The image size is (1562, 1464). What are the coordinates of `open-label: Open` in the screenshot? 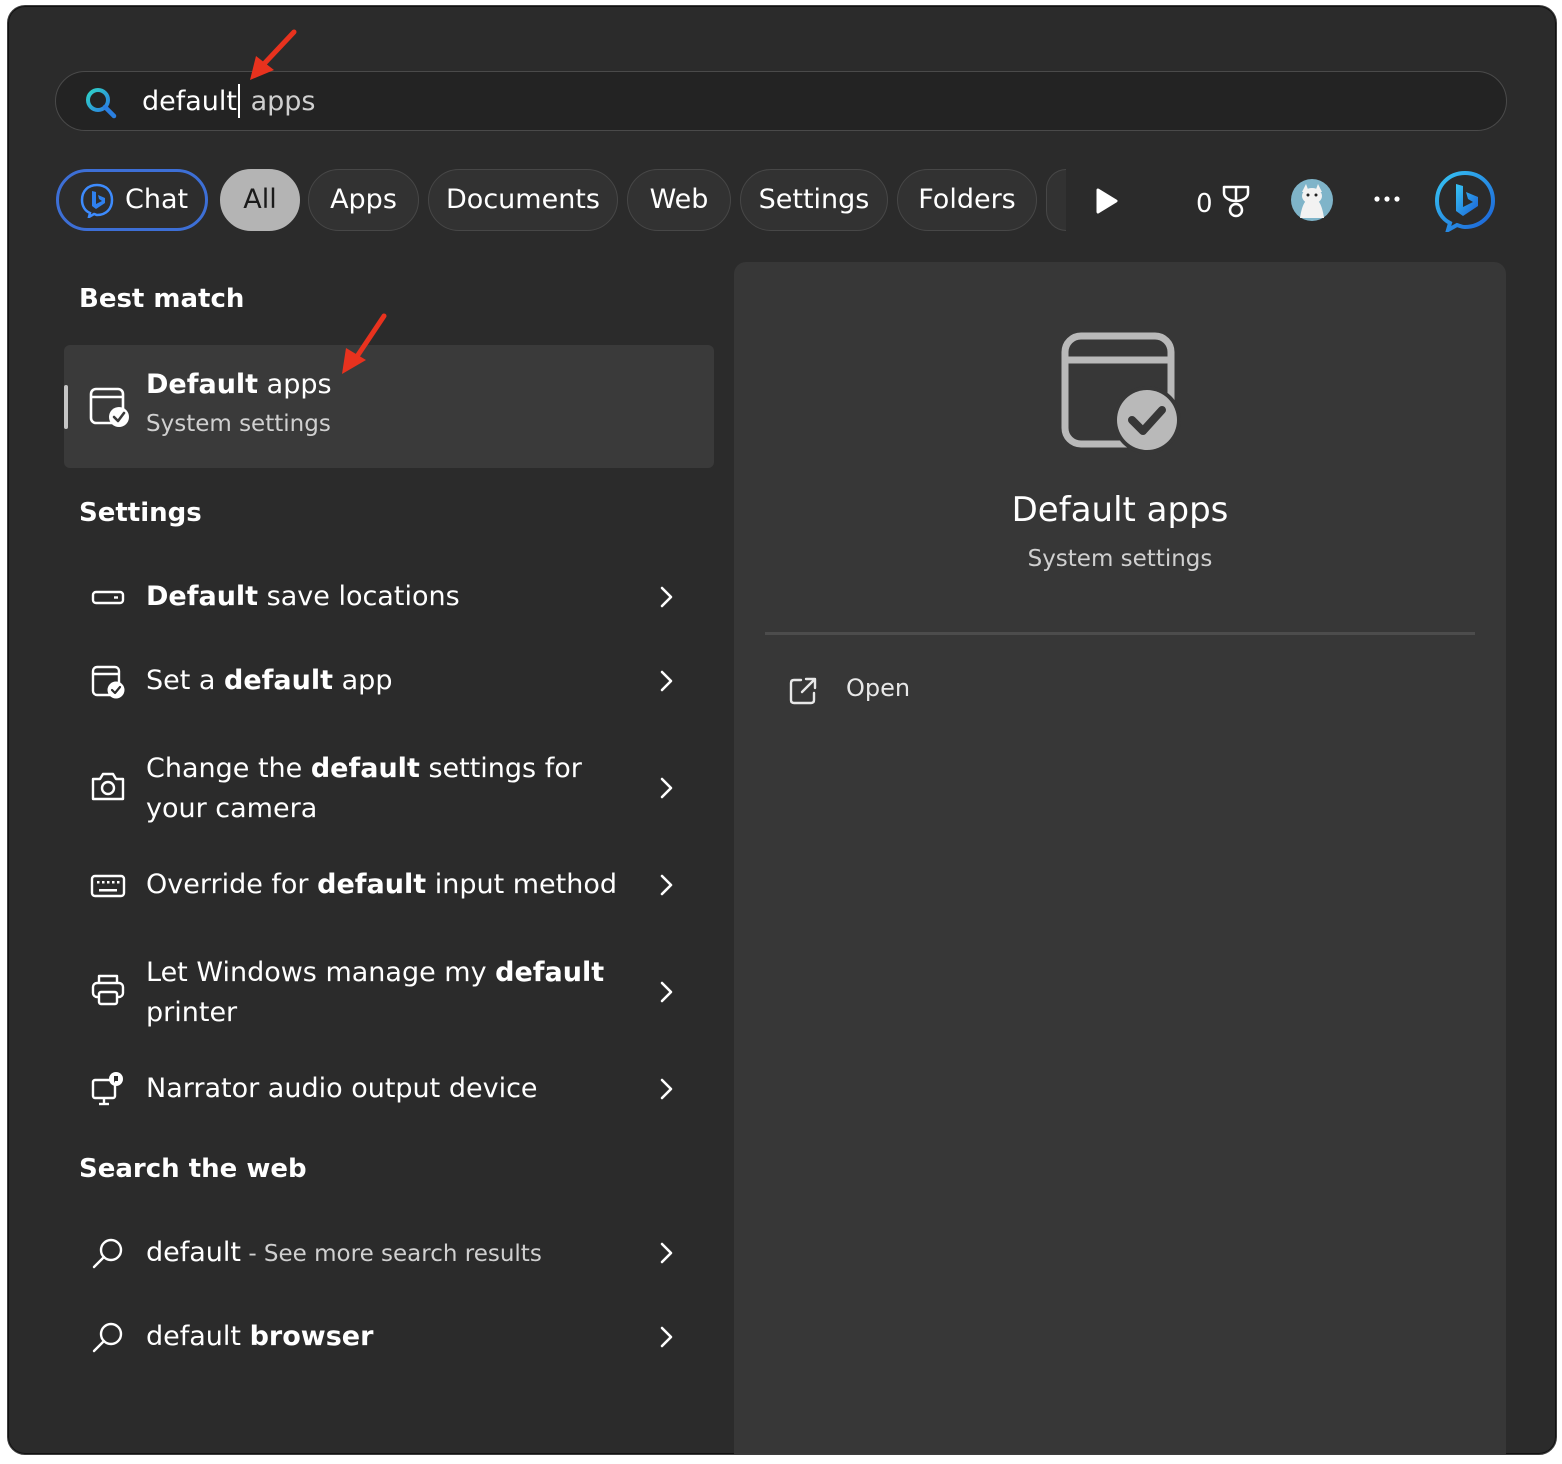 It's located at (878, 688).